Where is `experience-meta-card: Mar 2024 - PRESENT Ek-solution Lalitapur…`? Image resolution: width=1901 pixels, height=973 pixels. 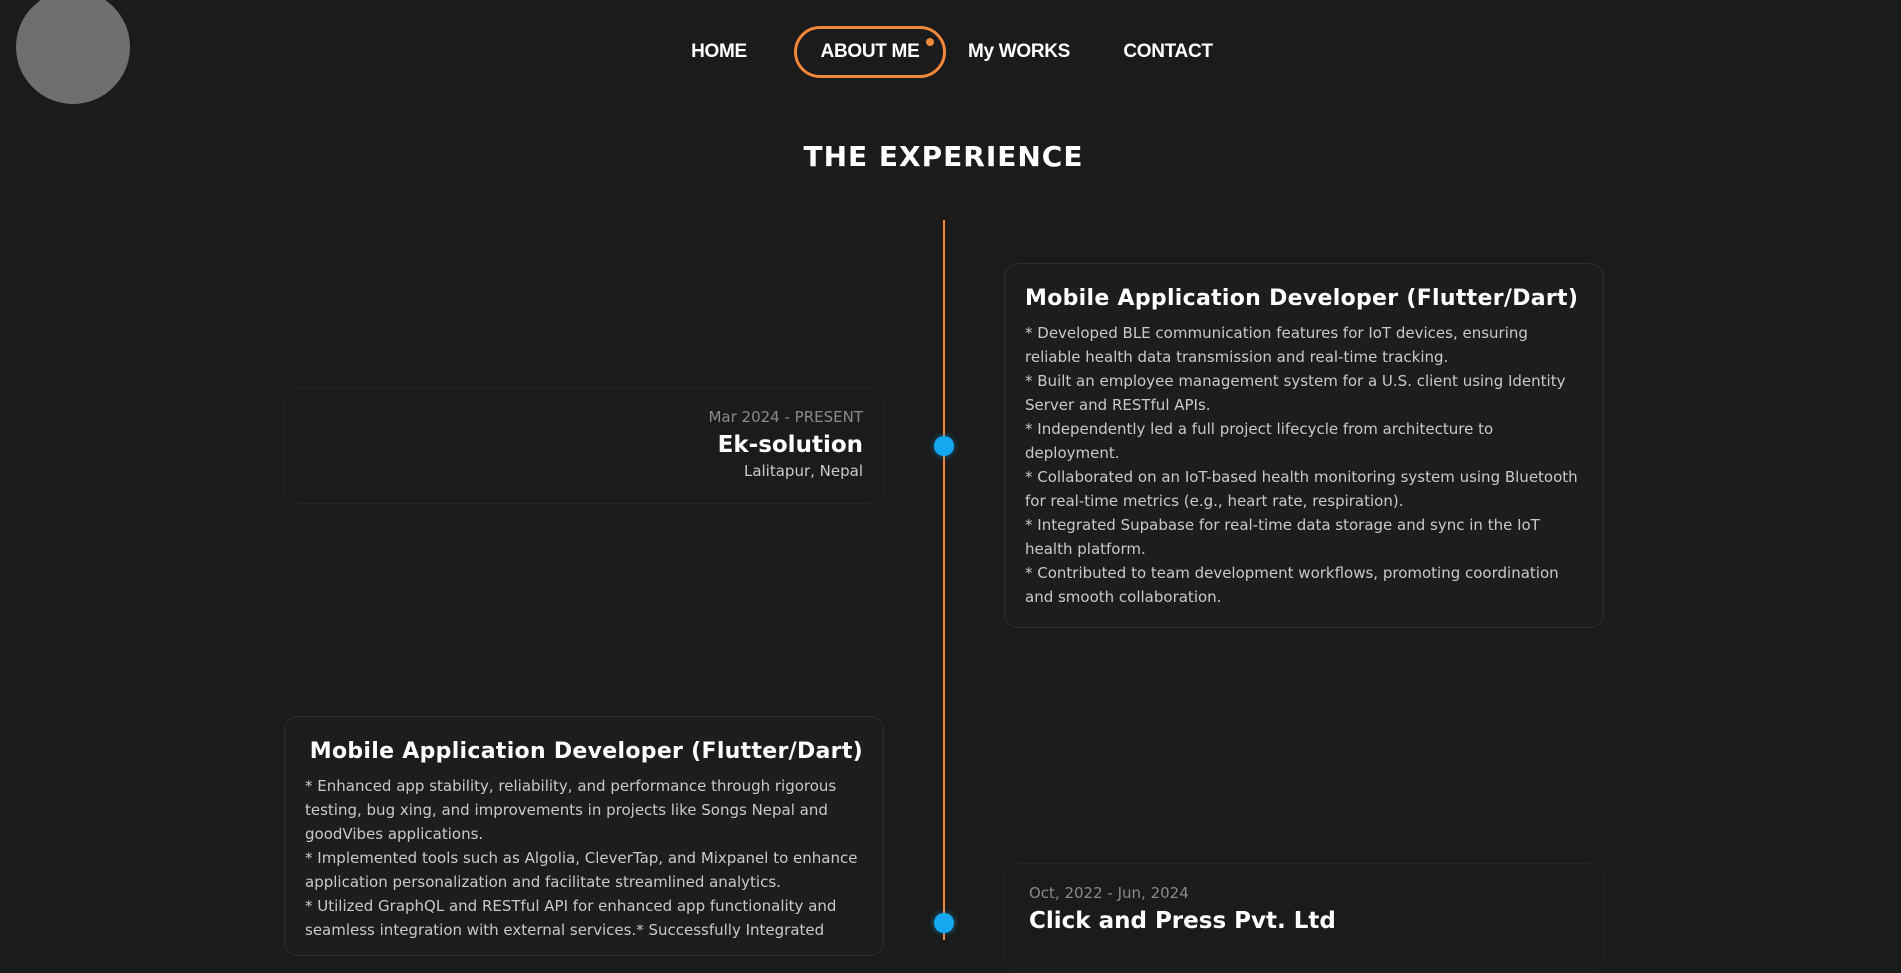 experience-meta-card: Mar 2024 - PRESENT Ek-solution Lalitapur… is located at coordinates (584, 445).